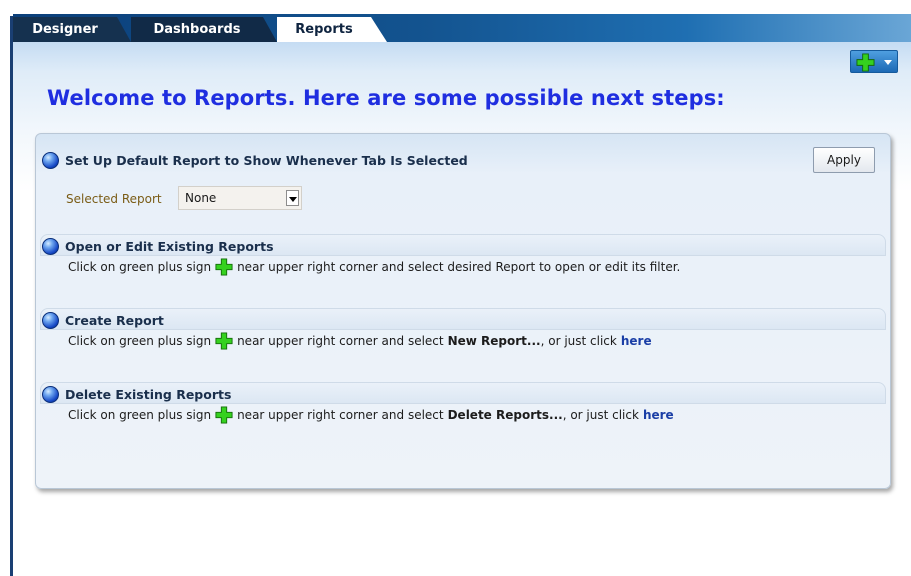  Describe the element at coordinates (888, 62) in the screenshot. I see `chevron-down-icon` at that location.